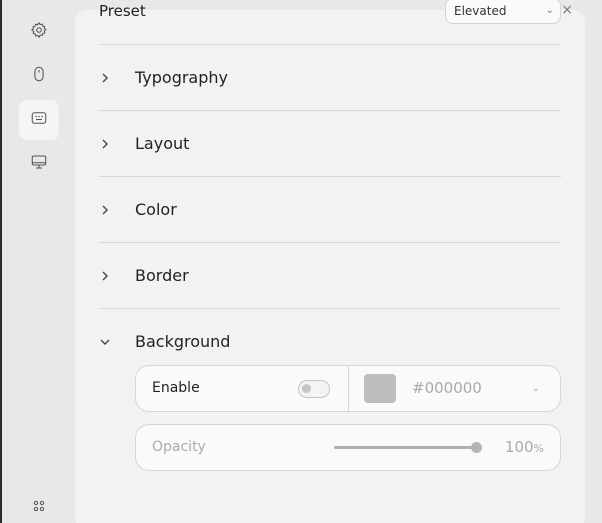 Image resolution: width=602 pixels, height=523 pixels. I want to click on section-title: Color, so click(156, 209).